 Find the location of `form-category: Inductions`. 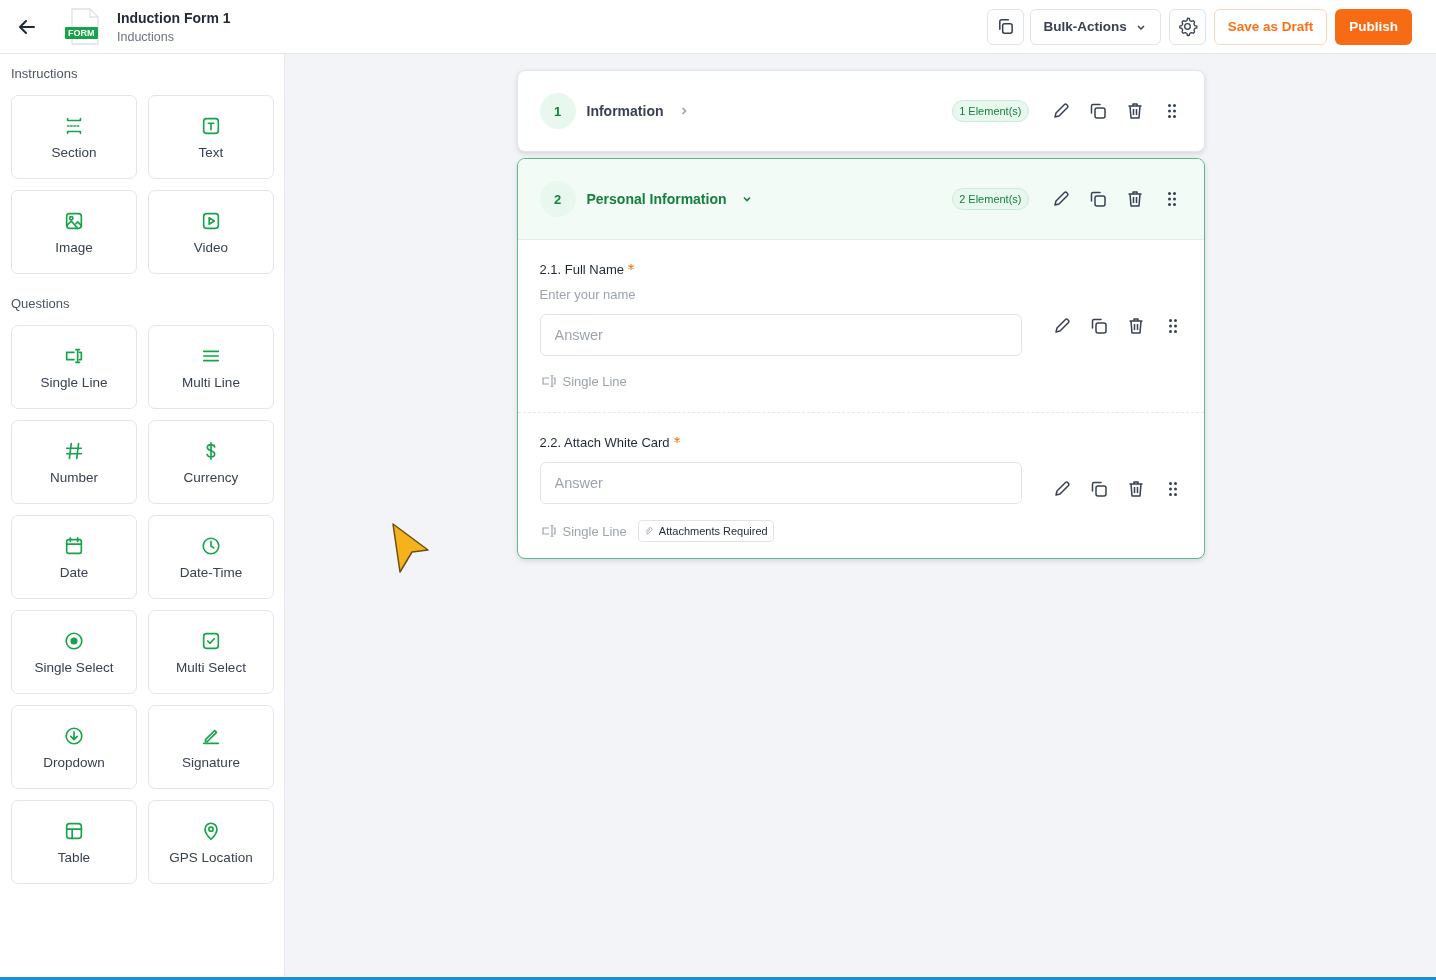

form-category: Inductions is located at coordinates (146, 36).